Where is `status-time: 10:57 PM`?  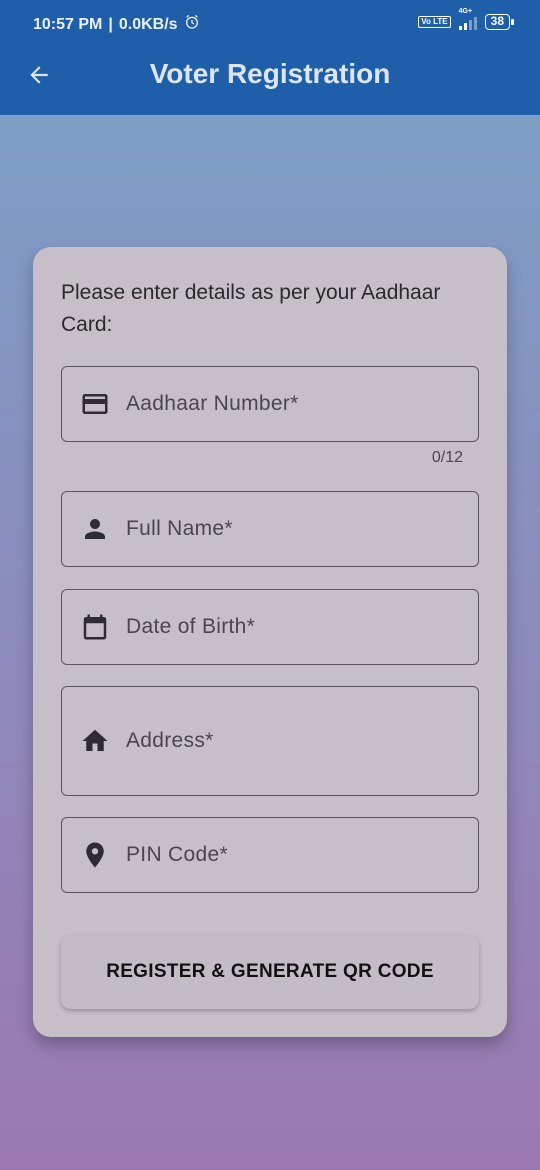
status-time: 10:57 PM is located at coordinates (68, 24).